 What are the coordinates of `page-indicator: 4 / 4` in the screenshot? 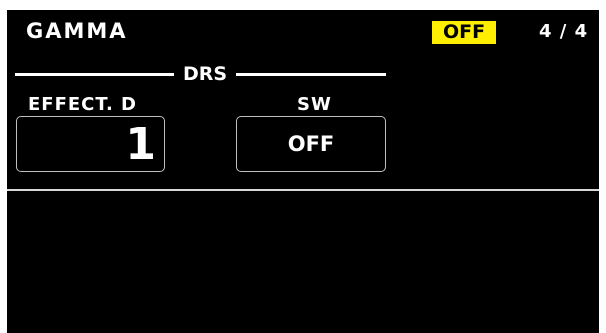 It's located at (564, 31).